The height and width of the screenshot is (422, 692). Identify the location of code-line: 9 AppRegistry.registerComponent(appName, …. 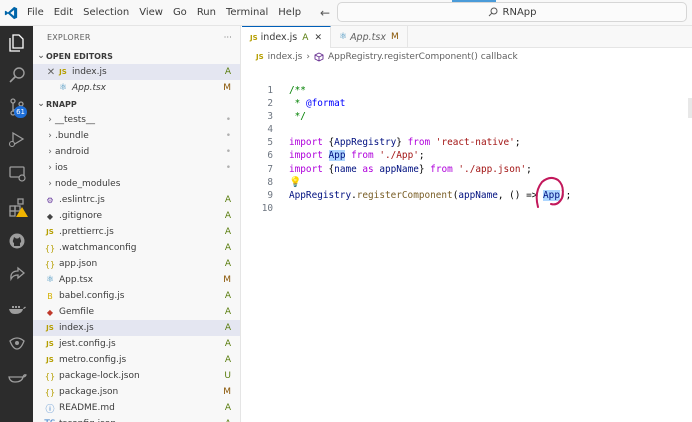
(467, 195).